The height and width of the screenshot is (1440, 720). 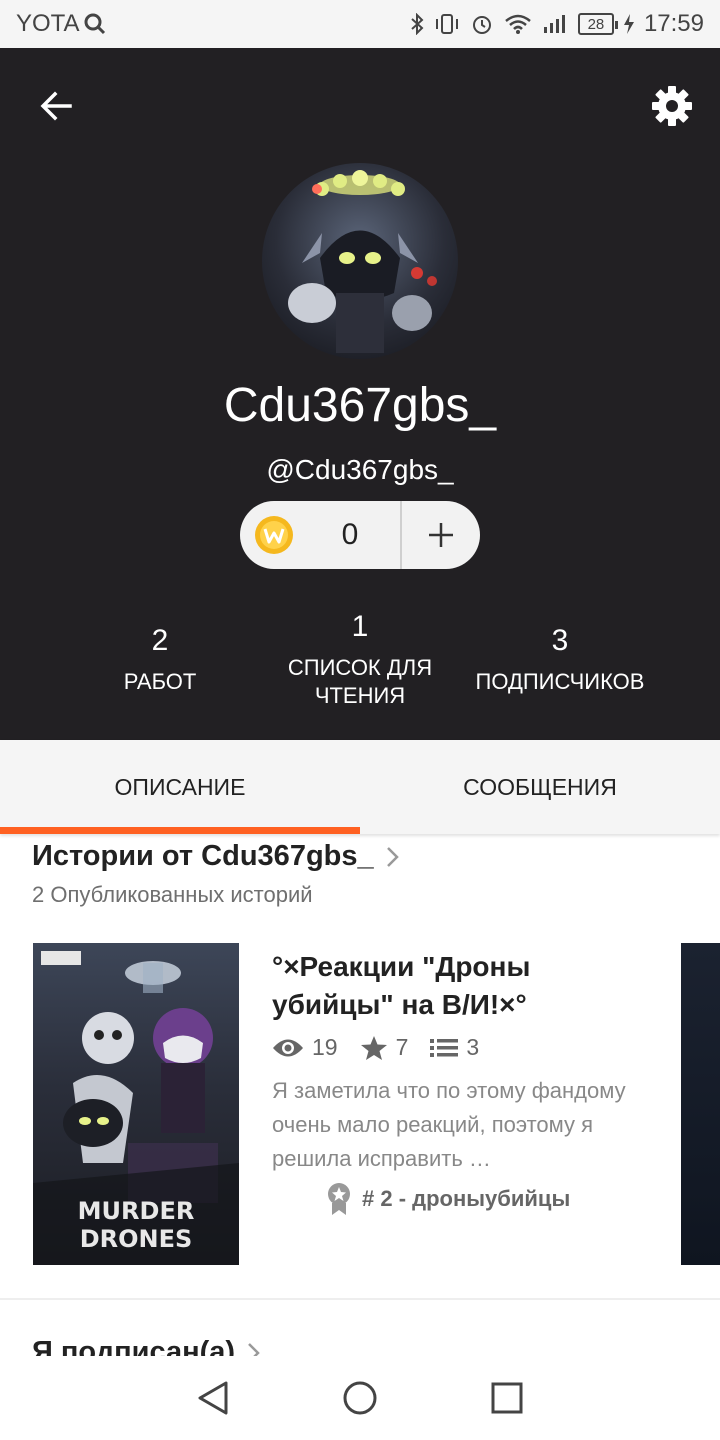 I want to click on back-arrow-icon, so click(x=56, y=106).